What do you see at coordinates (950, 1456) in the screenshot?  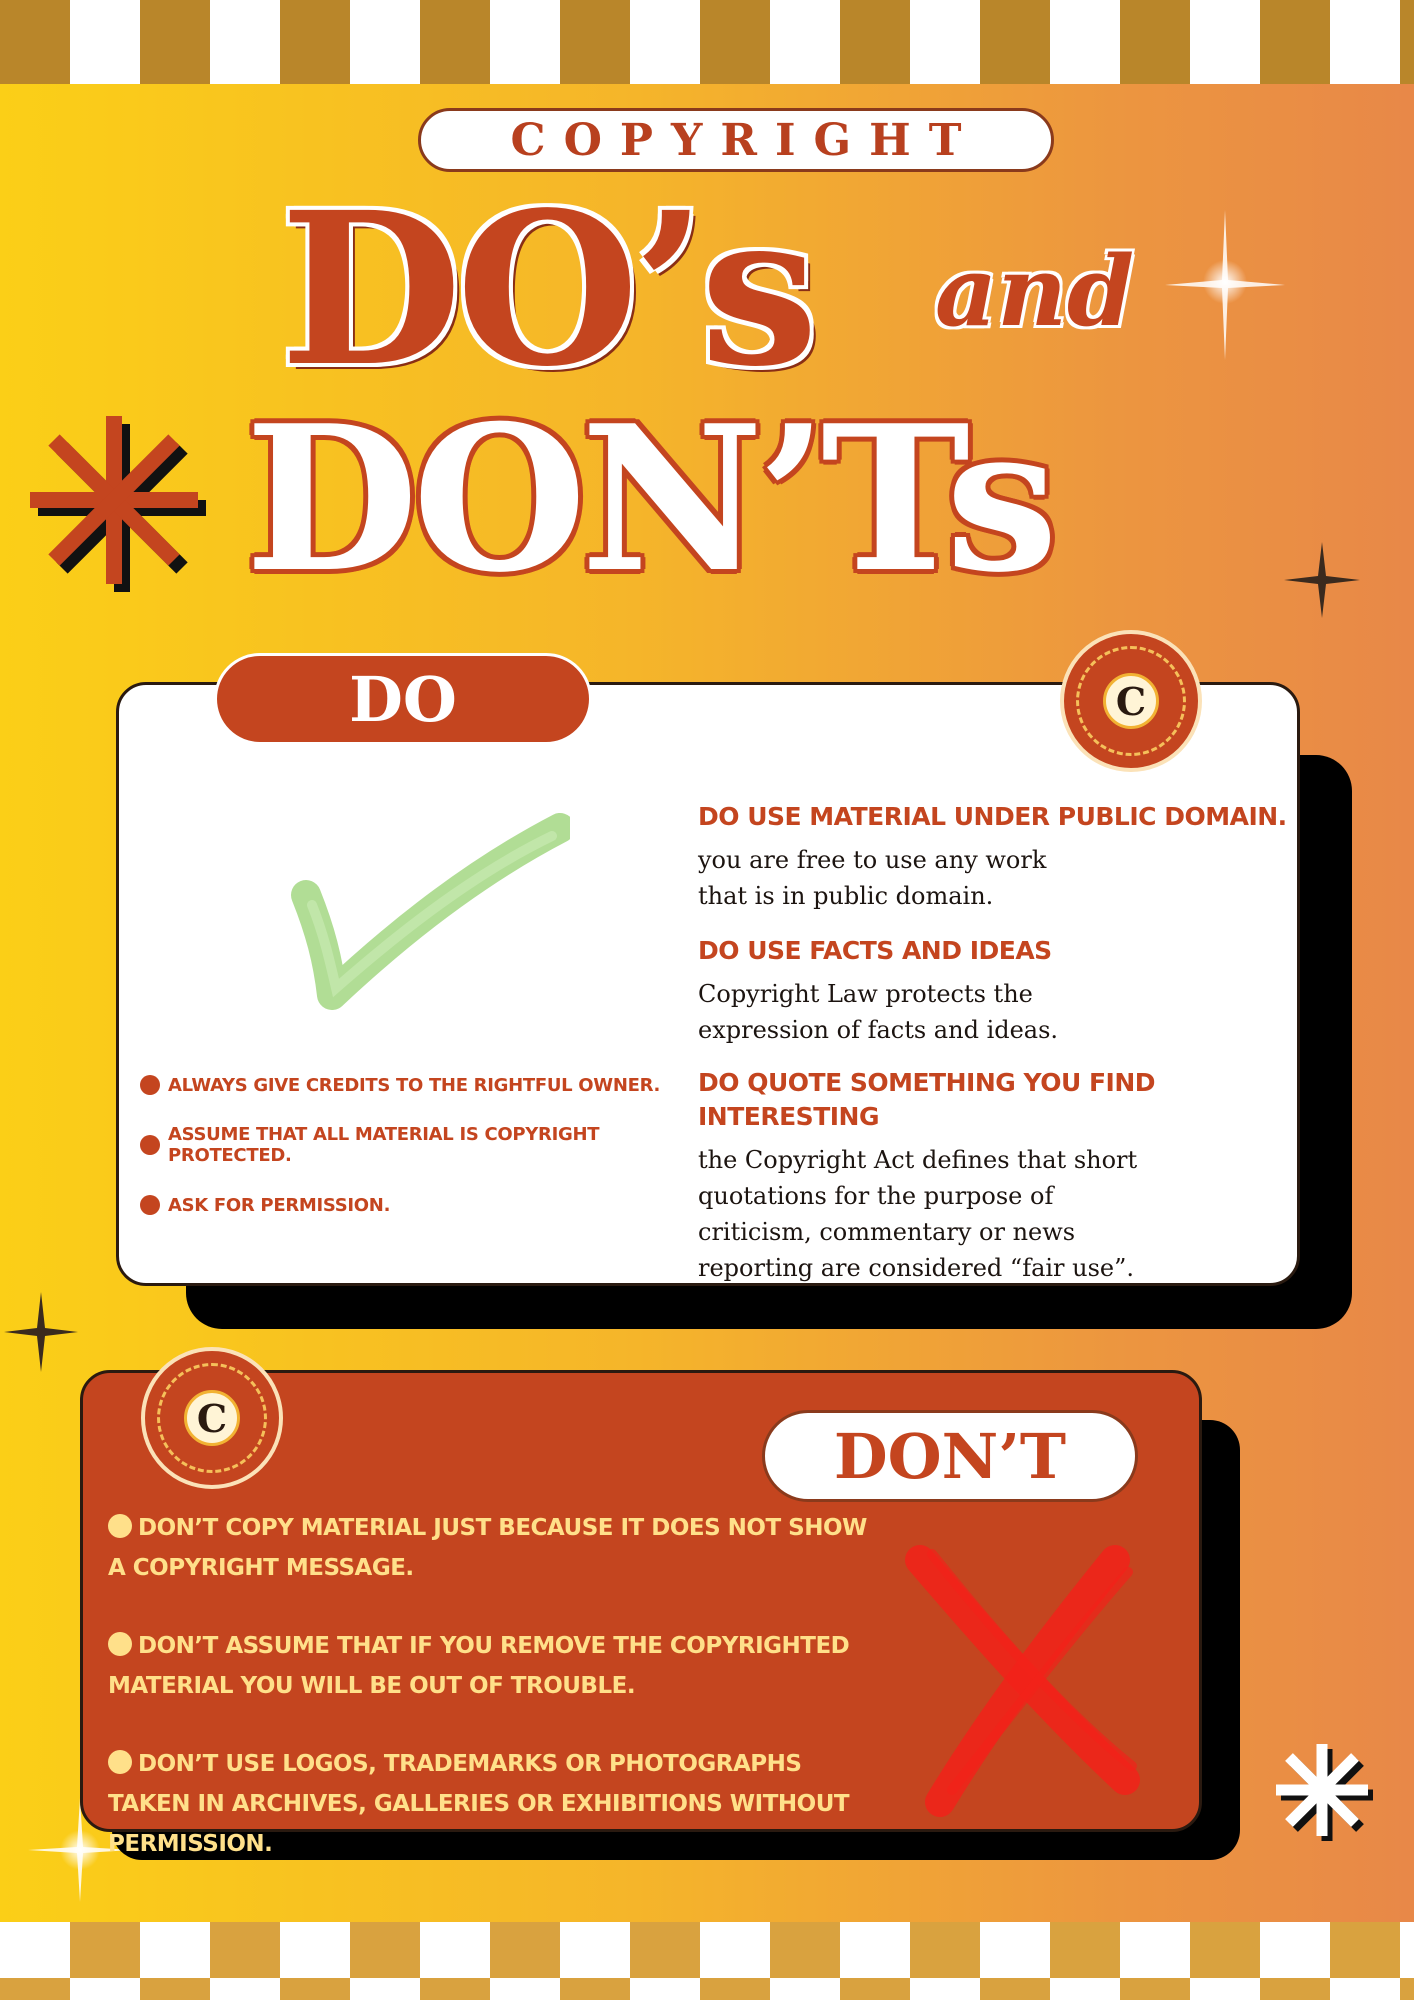 I see `dont-label: DON’T` at bounding box center [950, 1456].